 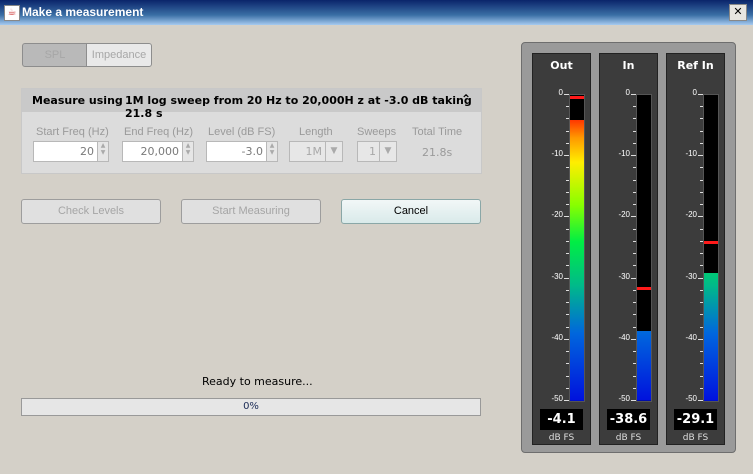 What do you see at coordinates (77, 100) in the screenshot?
I see `measure-using-label: Measure using` at bounding box center [77, 100].